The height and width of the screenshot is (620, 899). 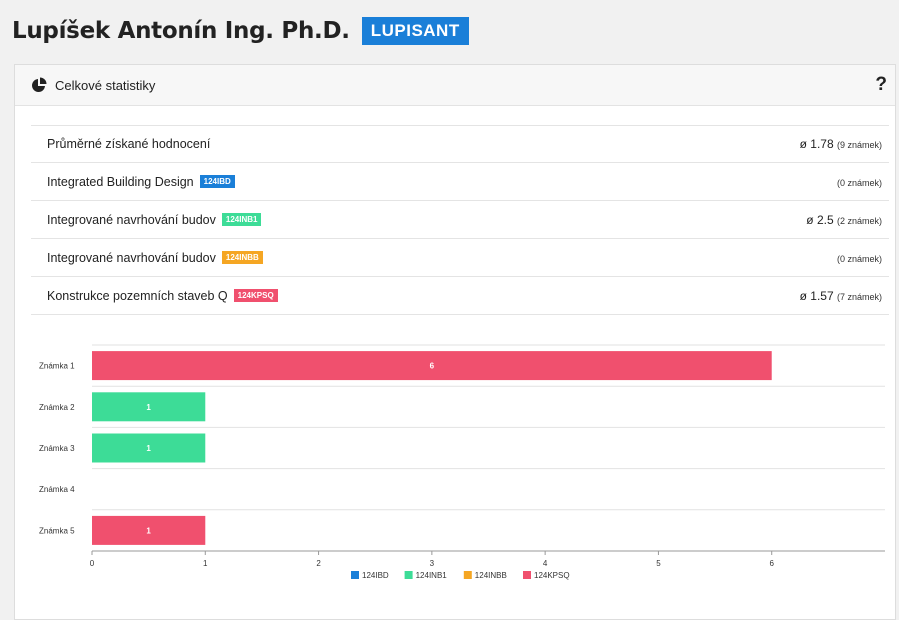 What do you see at coordinates (57, 448) in the screenshot?
I see `y-tick-label: Známka 3` at bounding box center [57, 448].